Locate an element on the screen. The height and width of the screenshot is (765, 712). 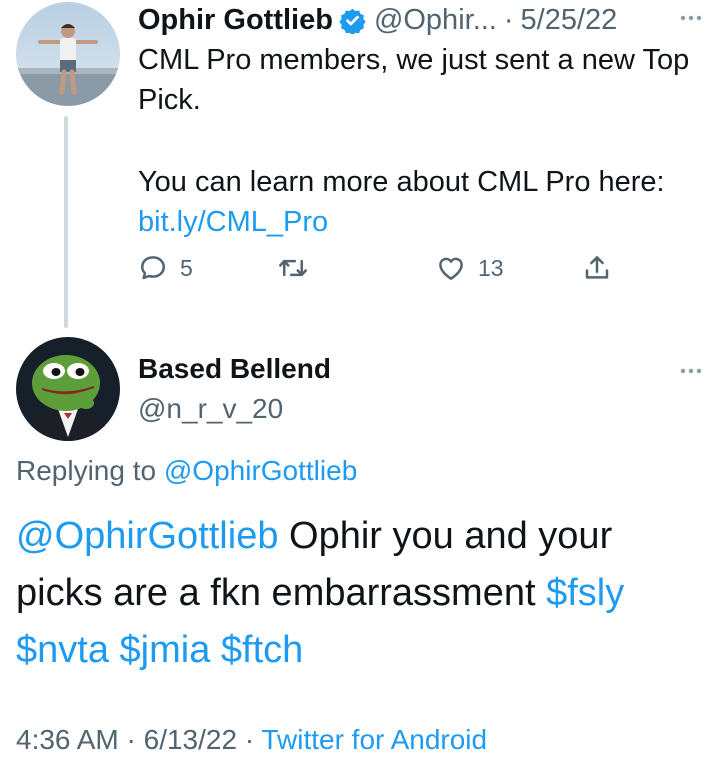
reply-count: 5 is located at coordinates (186, 267).